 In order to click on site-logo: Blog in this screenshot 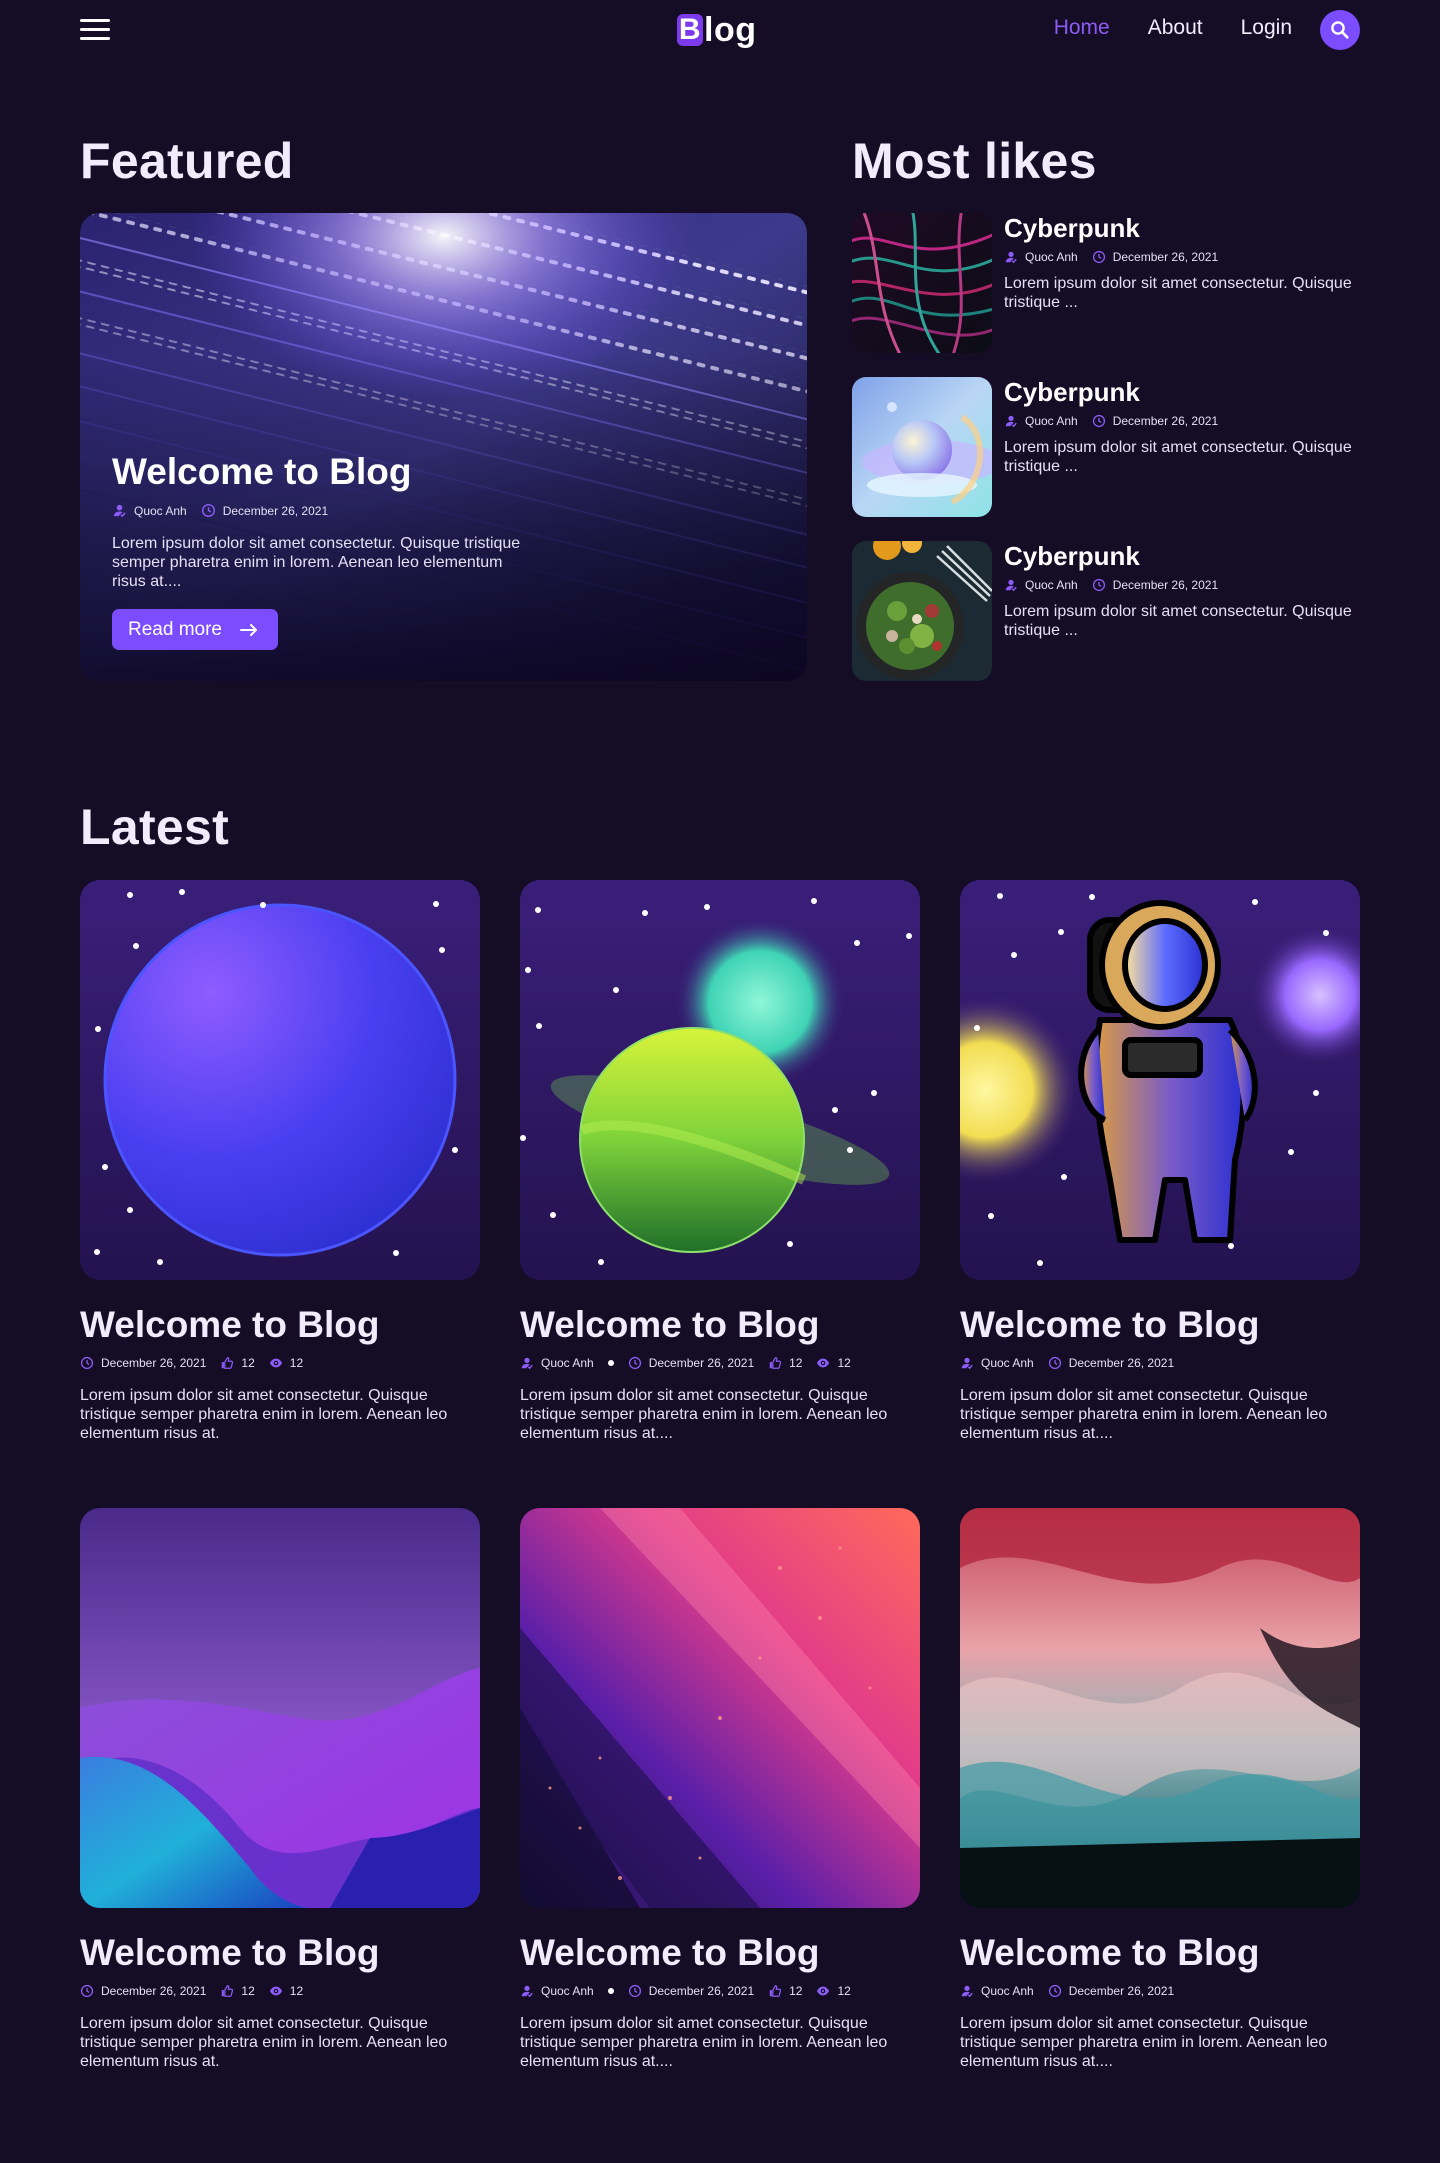, I will do `click(716, 30)`.